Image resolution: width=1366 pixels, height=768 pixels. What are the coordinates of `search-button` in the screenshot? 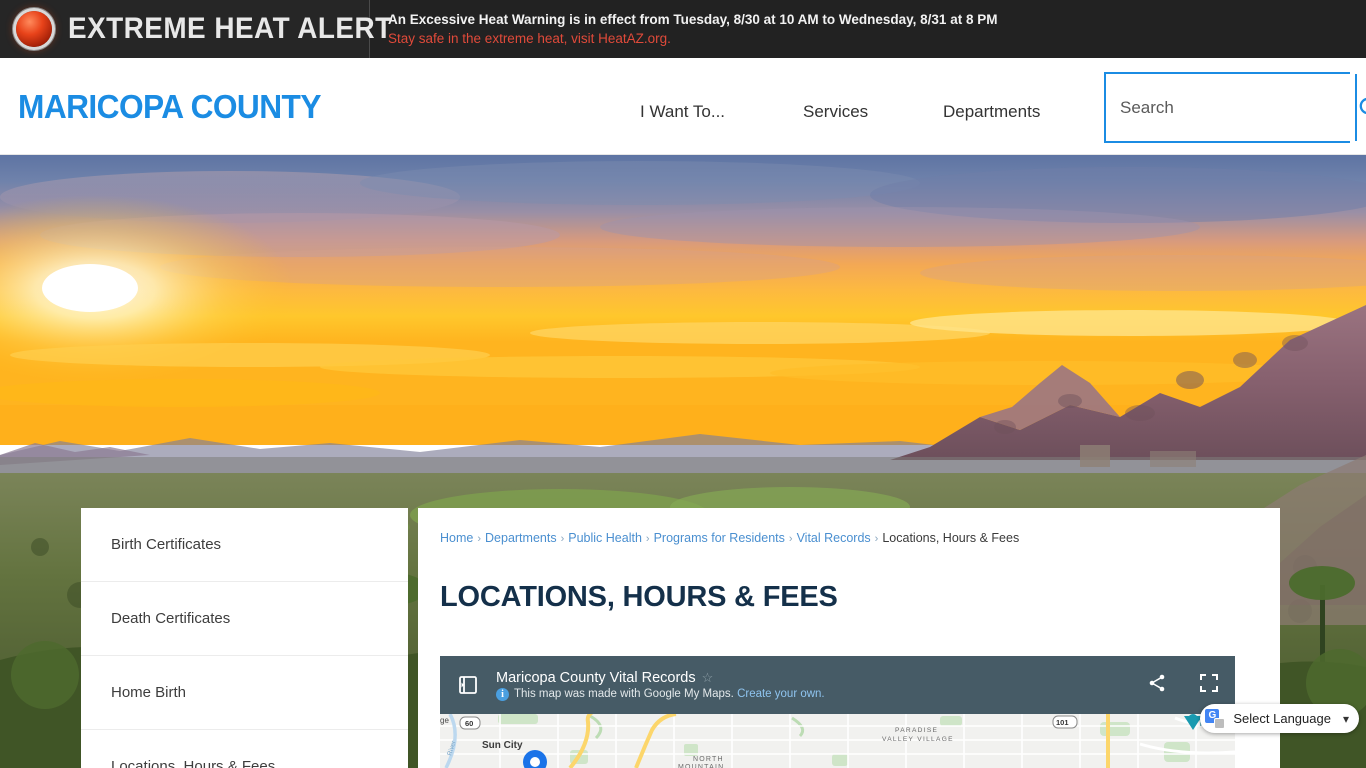 It's located at (1360, 107).